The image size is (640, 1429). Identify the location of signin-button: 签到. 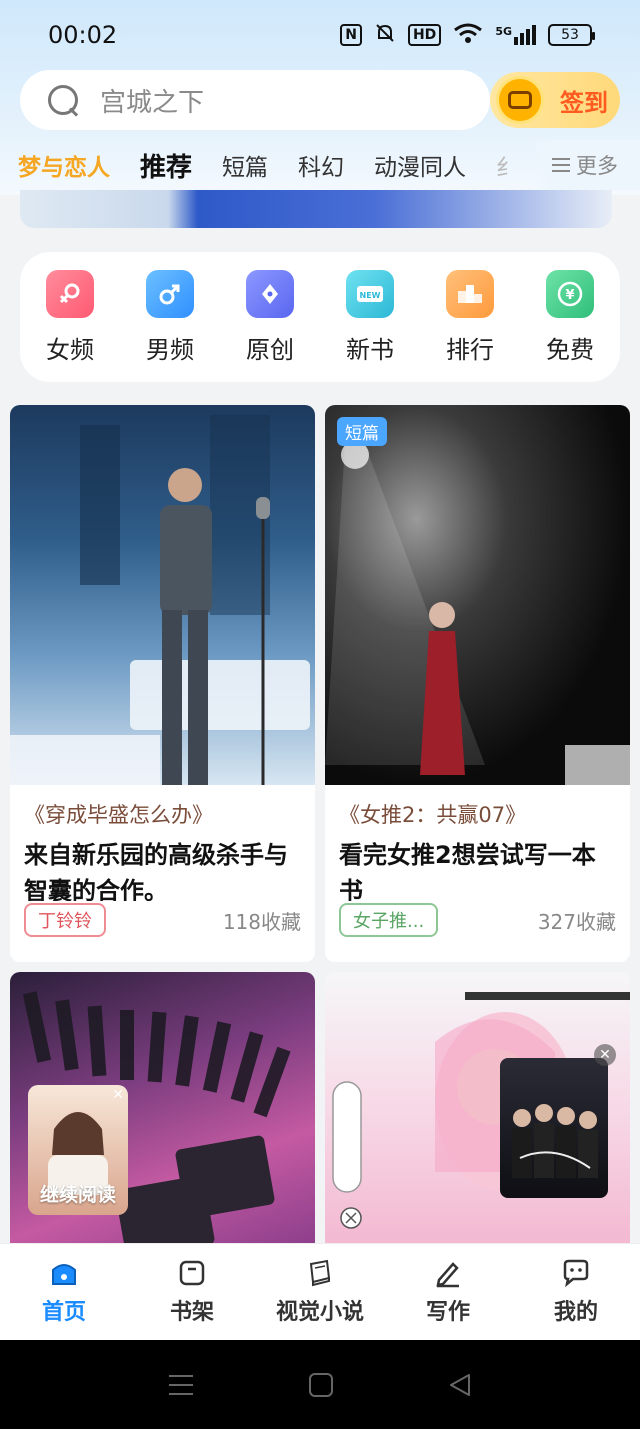
(555, 100).